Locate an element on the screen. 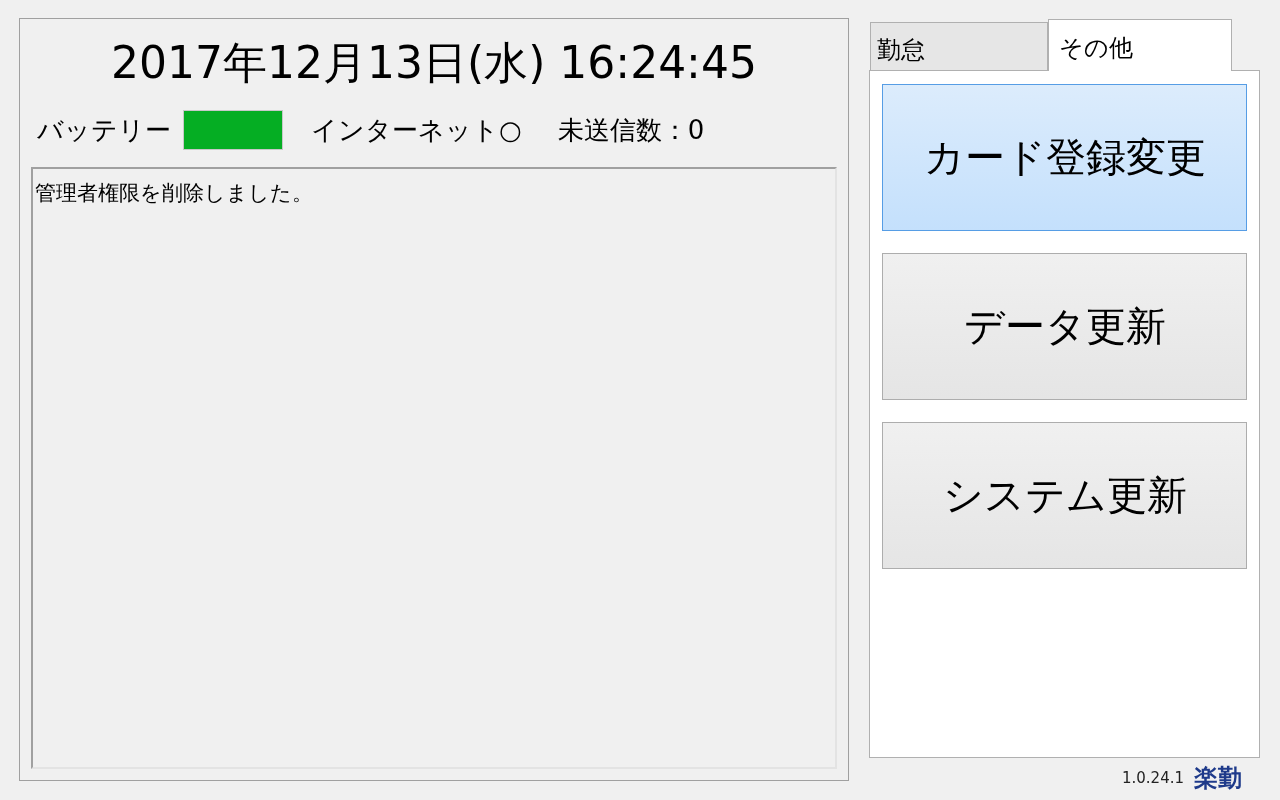  tab: 勤怠 is located at coordinates (959, 46).